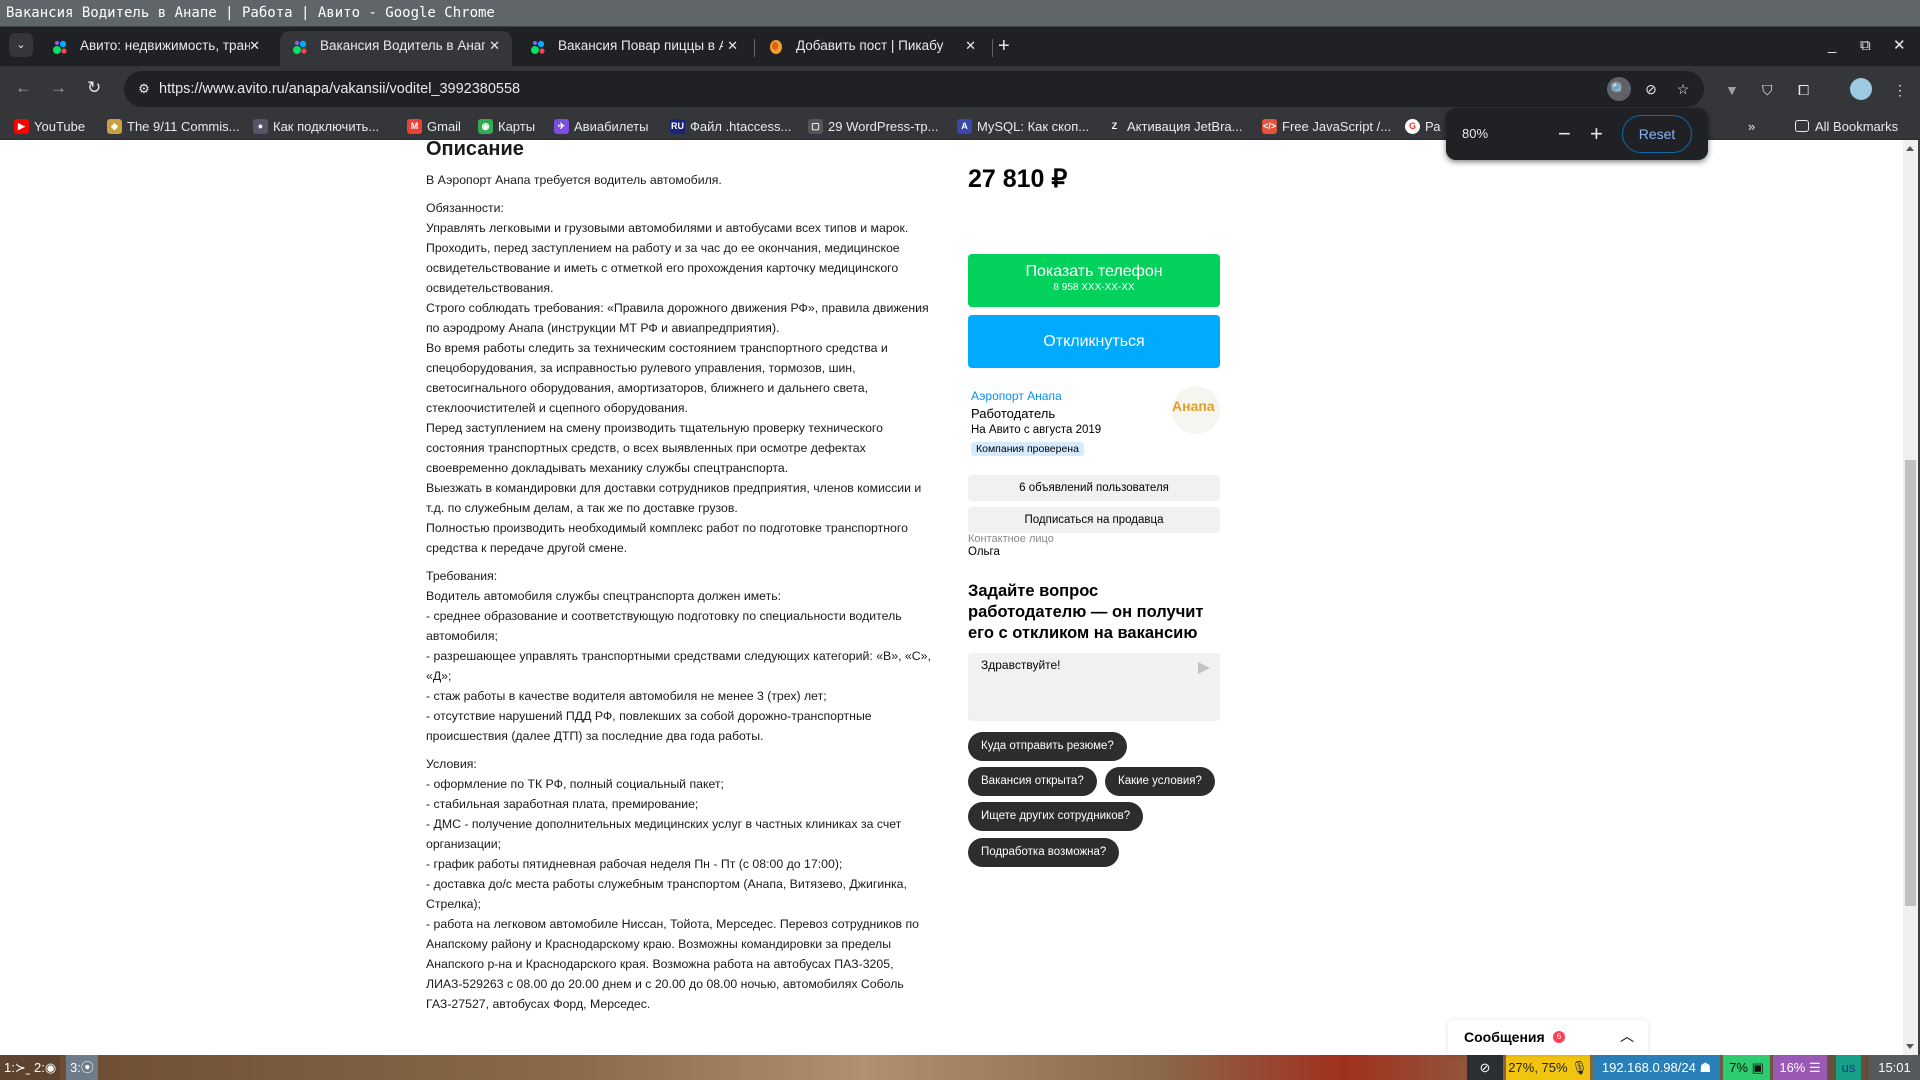 The image size is (1920, 1080). Describe the element at coordinates (1832, 46) in the screenshot. I see `minimize-button: _` at that location.